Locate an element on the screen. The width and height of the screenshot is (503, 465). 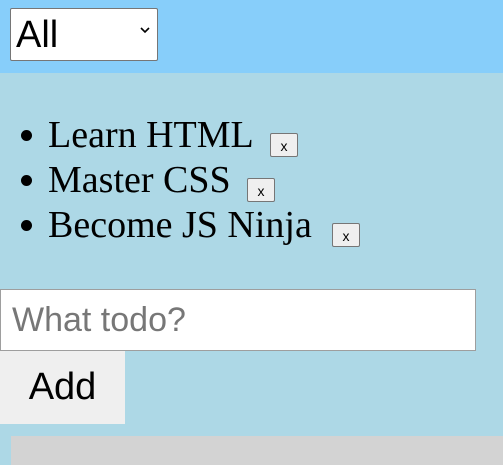
new-todo-input is located at coordinates (238, 320).